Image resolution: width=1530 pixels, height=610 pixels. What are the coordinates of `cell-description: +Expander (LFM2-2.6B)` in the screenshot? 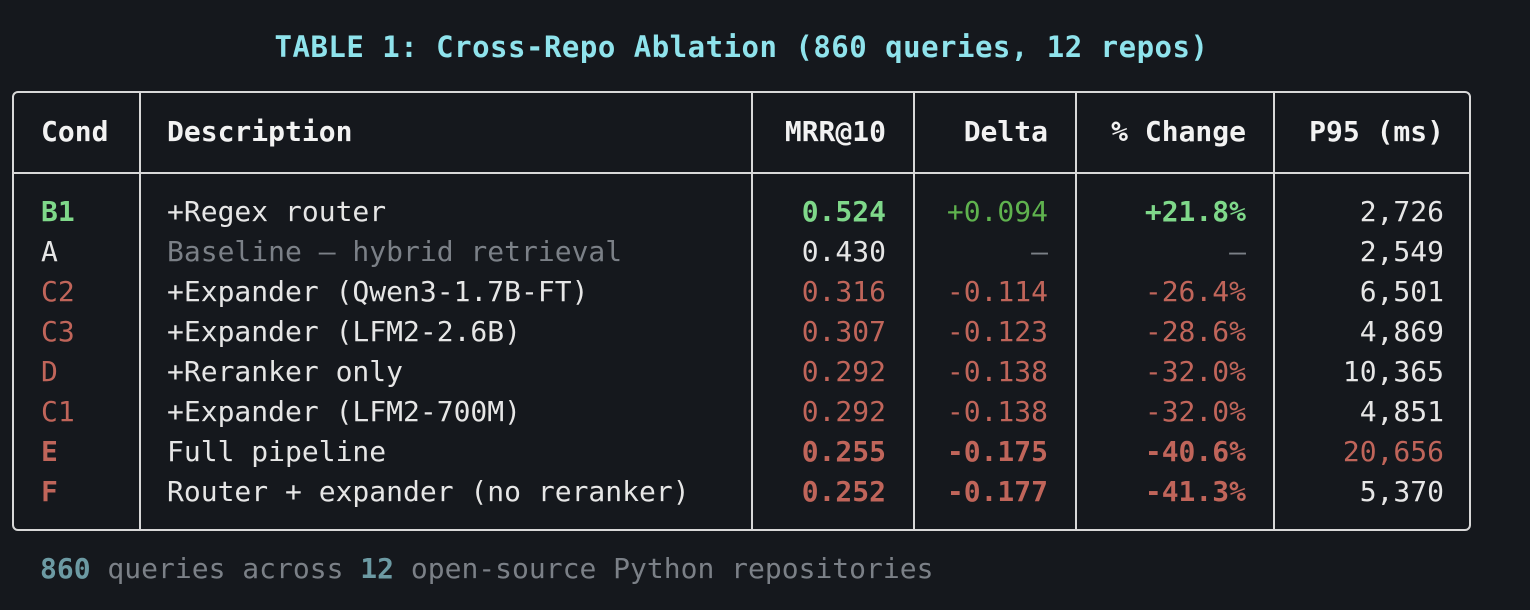 It's located at (344, 331).